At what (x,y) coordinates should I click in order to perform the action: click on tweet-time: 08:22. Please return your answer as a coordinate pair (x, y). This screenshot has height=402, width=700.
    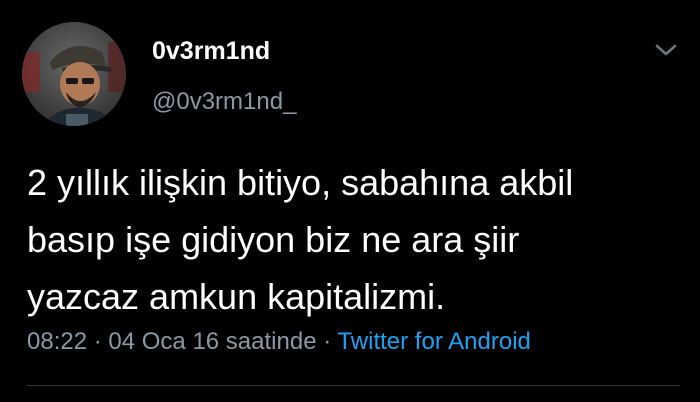
    Looking at the image, I should click on (57, 341).